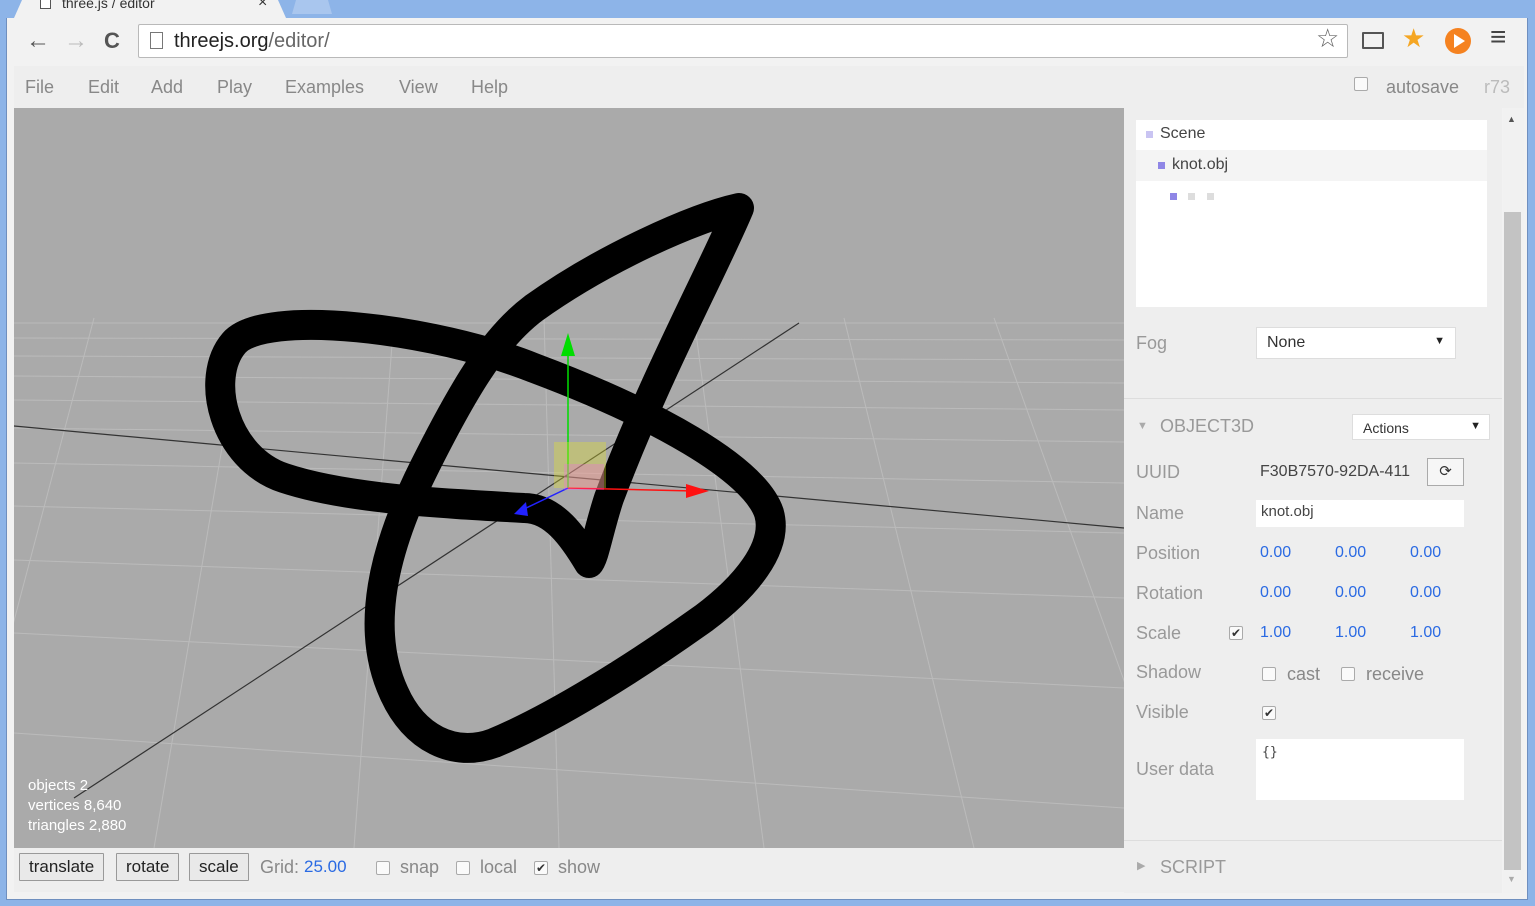 This screenshot has width=1535, height=906. What do you see at coordinates (1425, 593) in the screenshot?
I see `rotation-z: 0.00` at bounding box center [1425, 593].